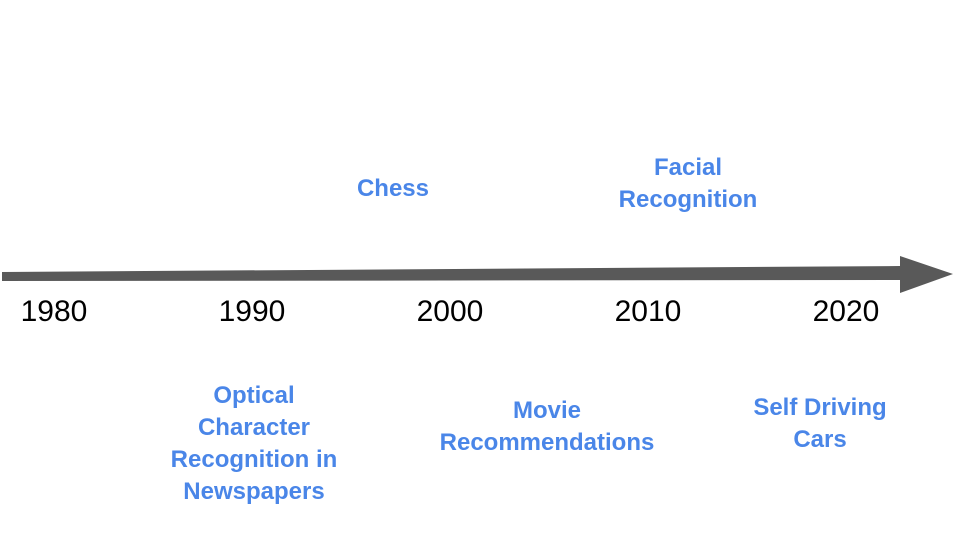  I want to click on arrow-head-icon, so click(926, 274).